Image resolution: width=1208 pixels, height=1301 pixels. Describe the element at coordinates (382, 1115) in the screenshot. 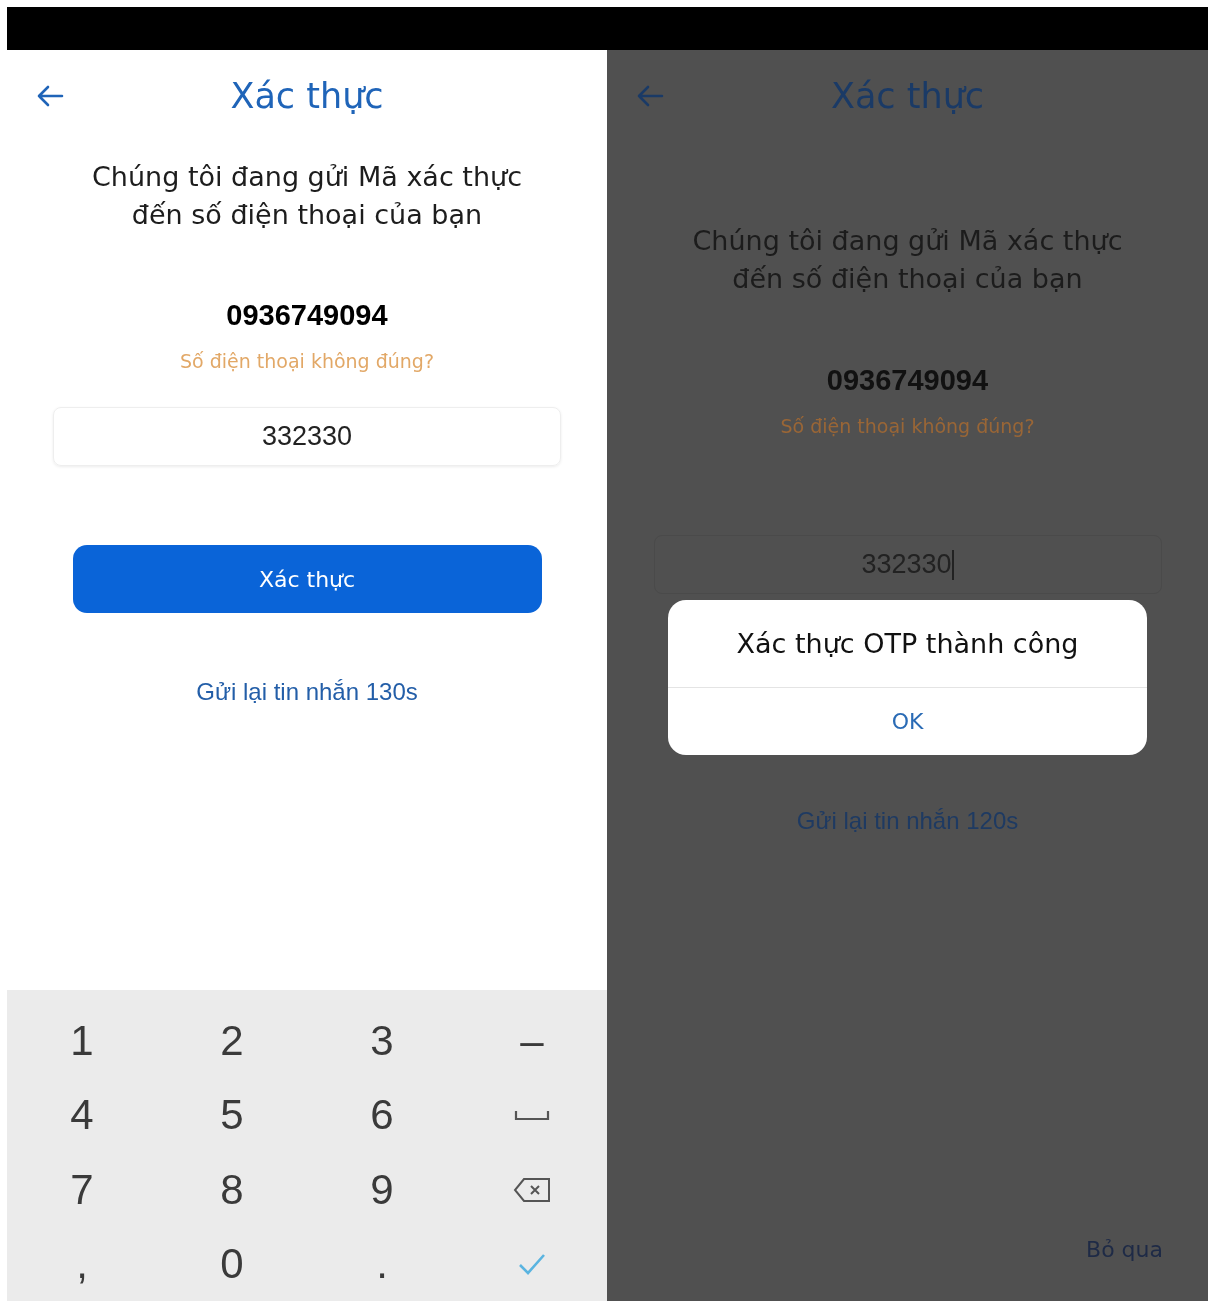

I see `keypad-key: 6` at that location.